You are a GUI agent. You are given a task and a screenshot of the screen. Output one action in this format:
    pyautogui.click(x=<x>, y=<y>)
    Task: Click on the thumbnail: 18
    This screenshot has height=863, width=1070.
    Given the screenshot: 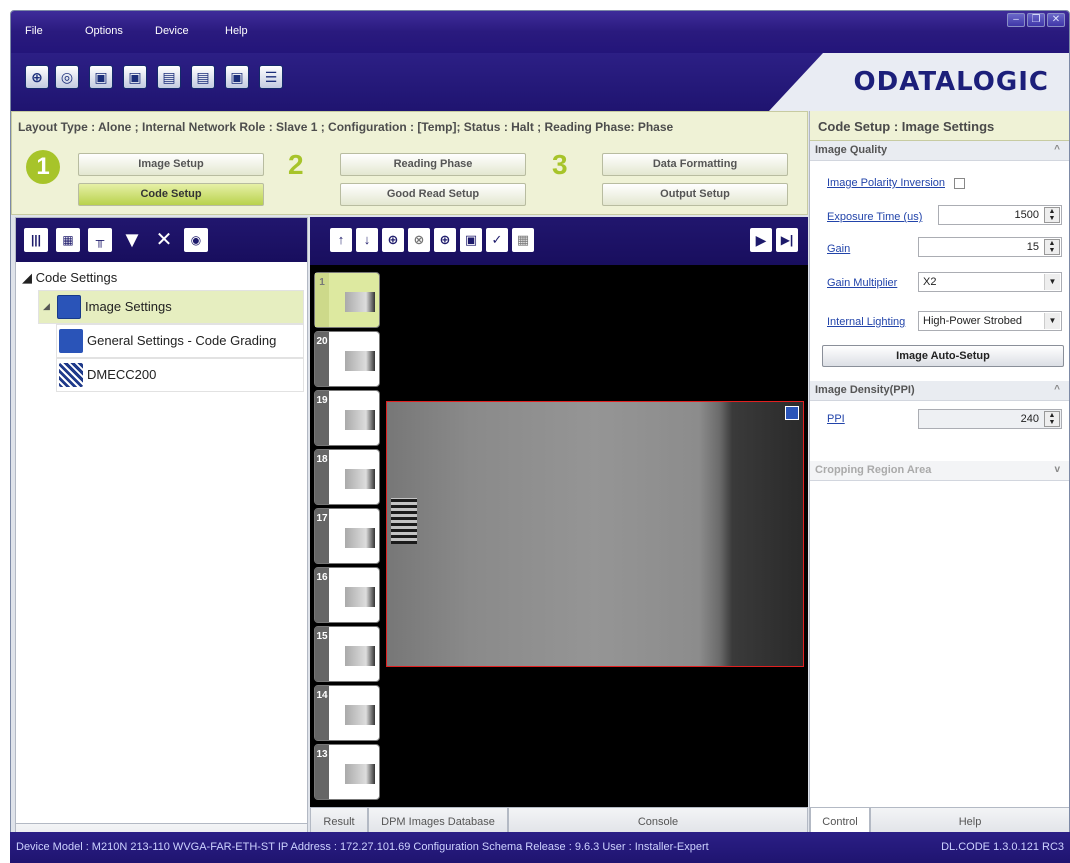 What is the action you would take?
    pyautogui.click(x=347, y=477)
    